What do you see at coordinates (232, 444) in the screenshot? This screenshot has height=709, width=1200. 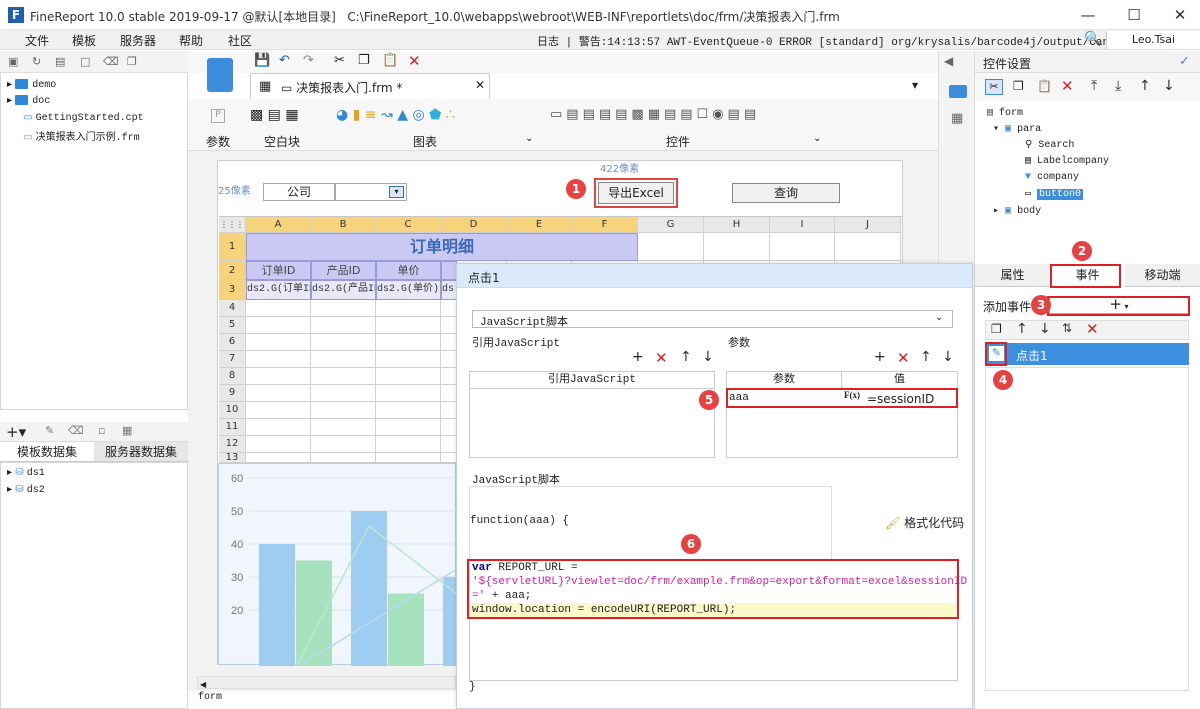 I see `row-header-12: 12` at bounding box center [232, 444].